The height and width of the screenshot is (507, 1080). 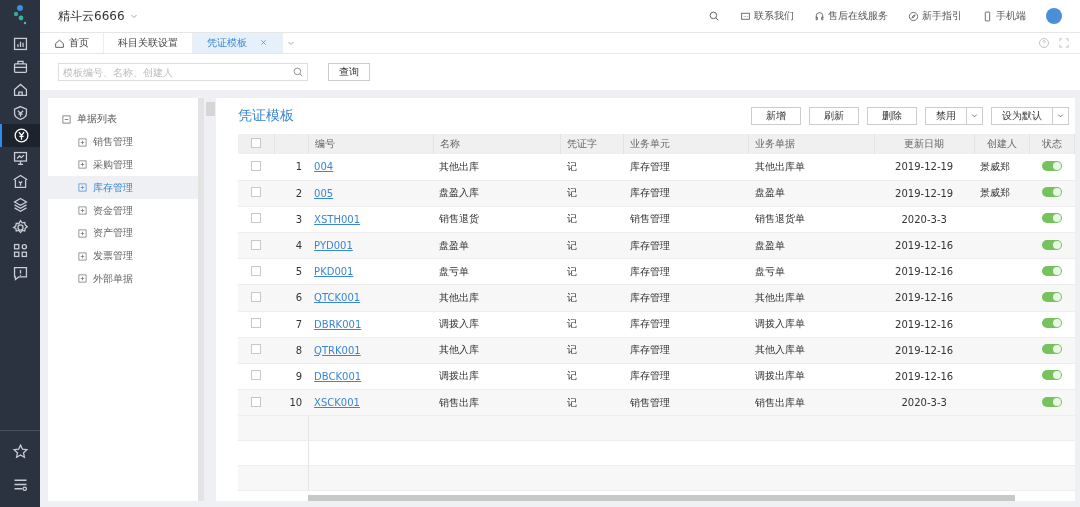 What do you see at coordinates (123, 279) in the screenshot?
I see `tree-item: 外部单据` at bounding box center [123, 279].